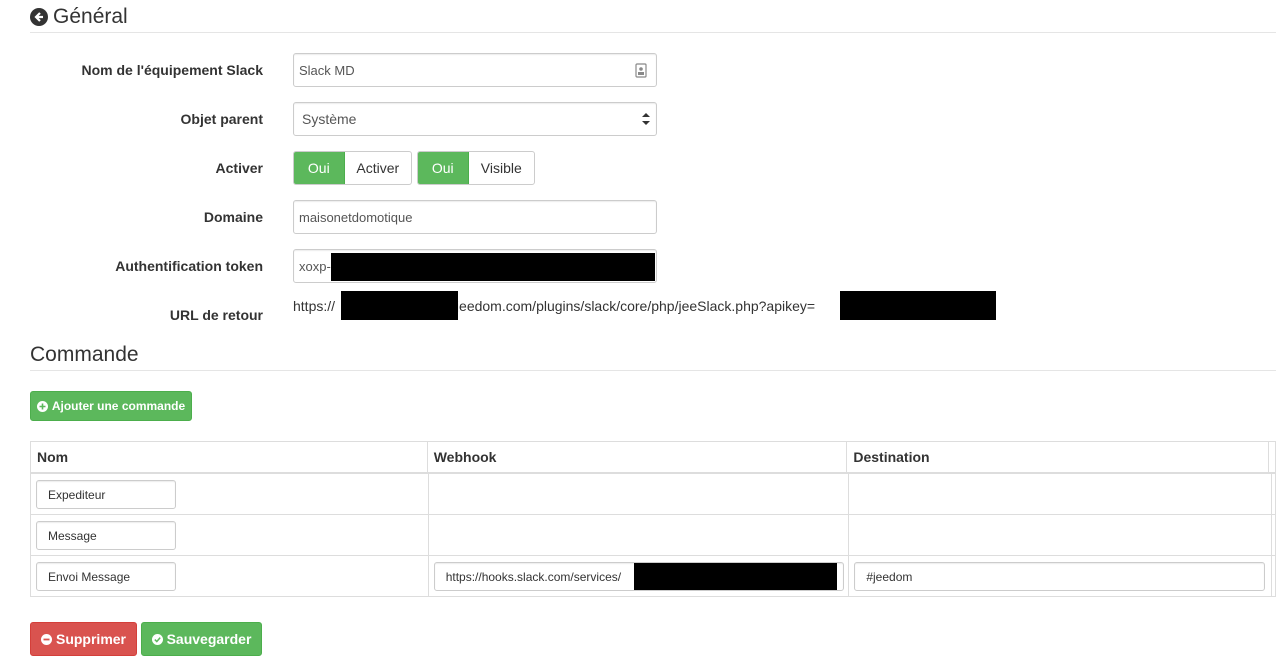 This screenshot has width=1276, height=672. What do you see at coordinates (315, 266) in the screenshot?
I see `auth-token-prefix: xoxp-` at bounding box center [315, 266].